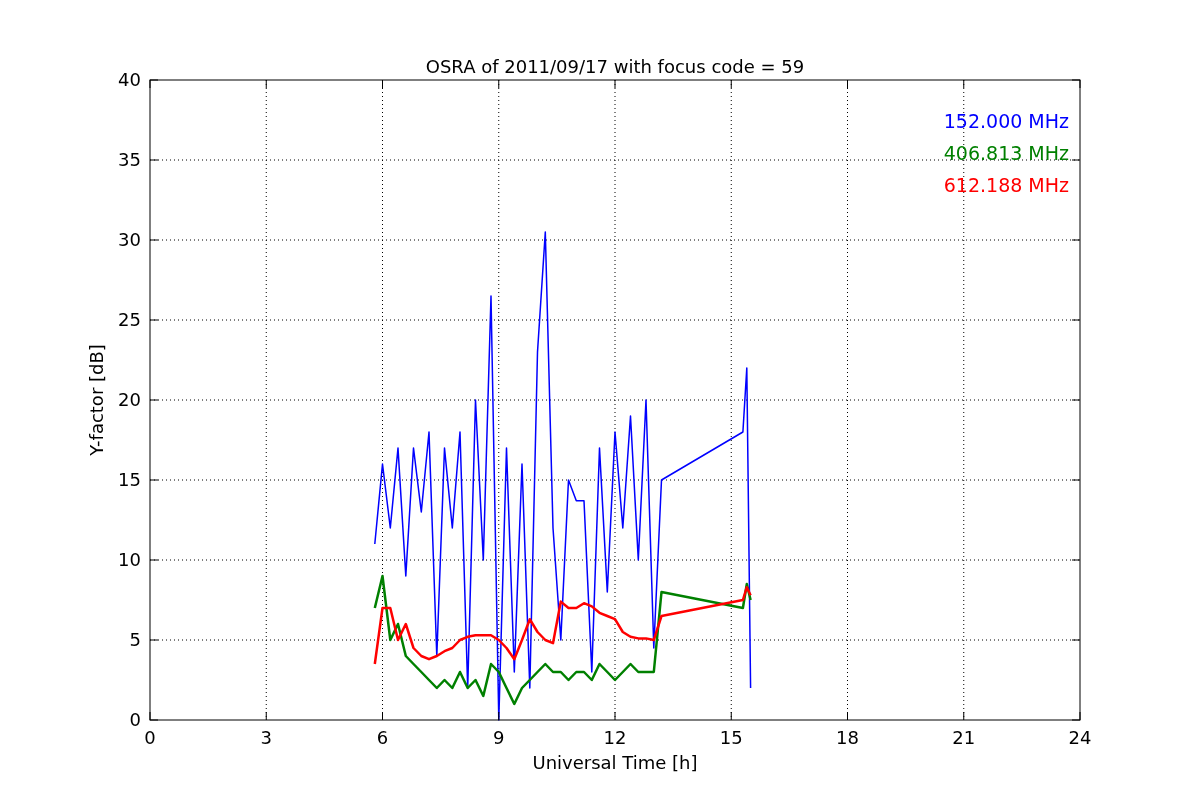 This screenshot has height=800, width=1200. I want to click on tick-label: 40, so click(129, 79).